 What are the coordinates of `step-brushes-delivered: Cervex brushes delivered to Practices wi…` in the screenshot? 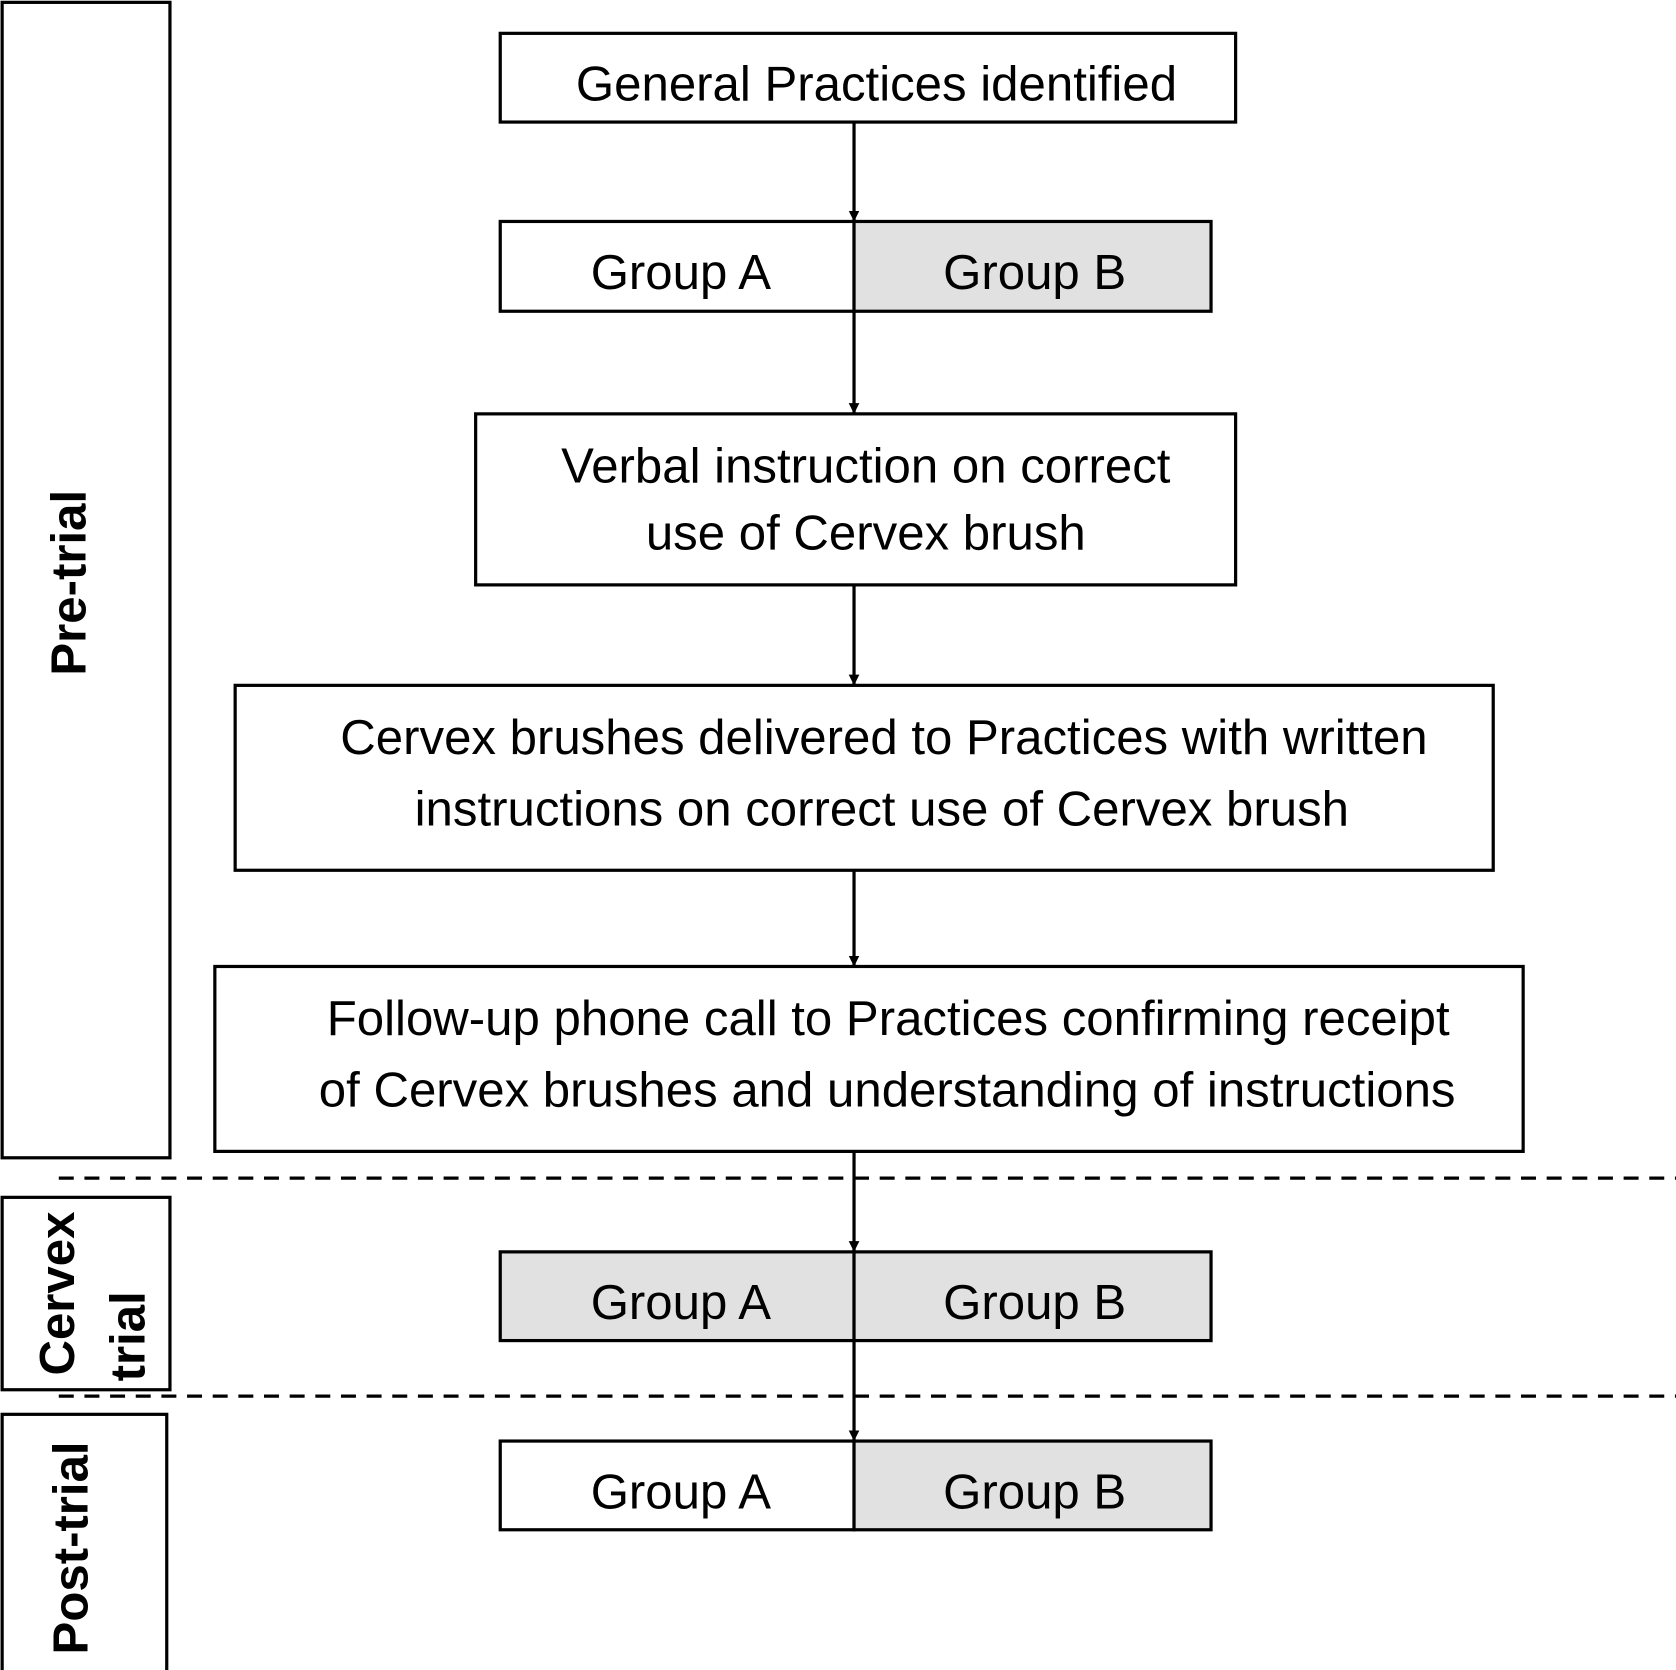 It's located at (864, 777).